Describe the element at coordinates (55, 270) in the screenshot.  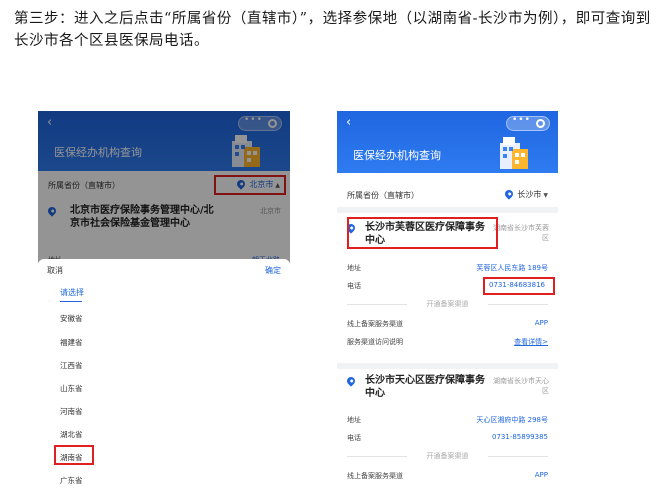
I see `cancel-button: 取消` at that location.